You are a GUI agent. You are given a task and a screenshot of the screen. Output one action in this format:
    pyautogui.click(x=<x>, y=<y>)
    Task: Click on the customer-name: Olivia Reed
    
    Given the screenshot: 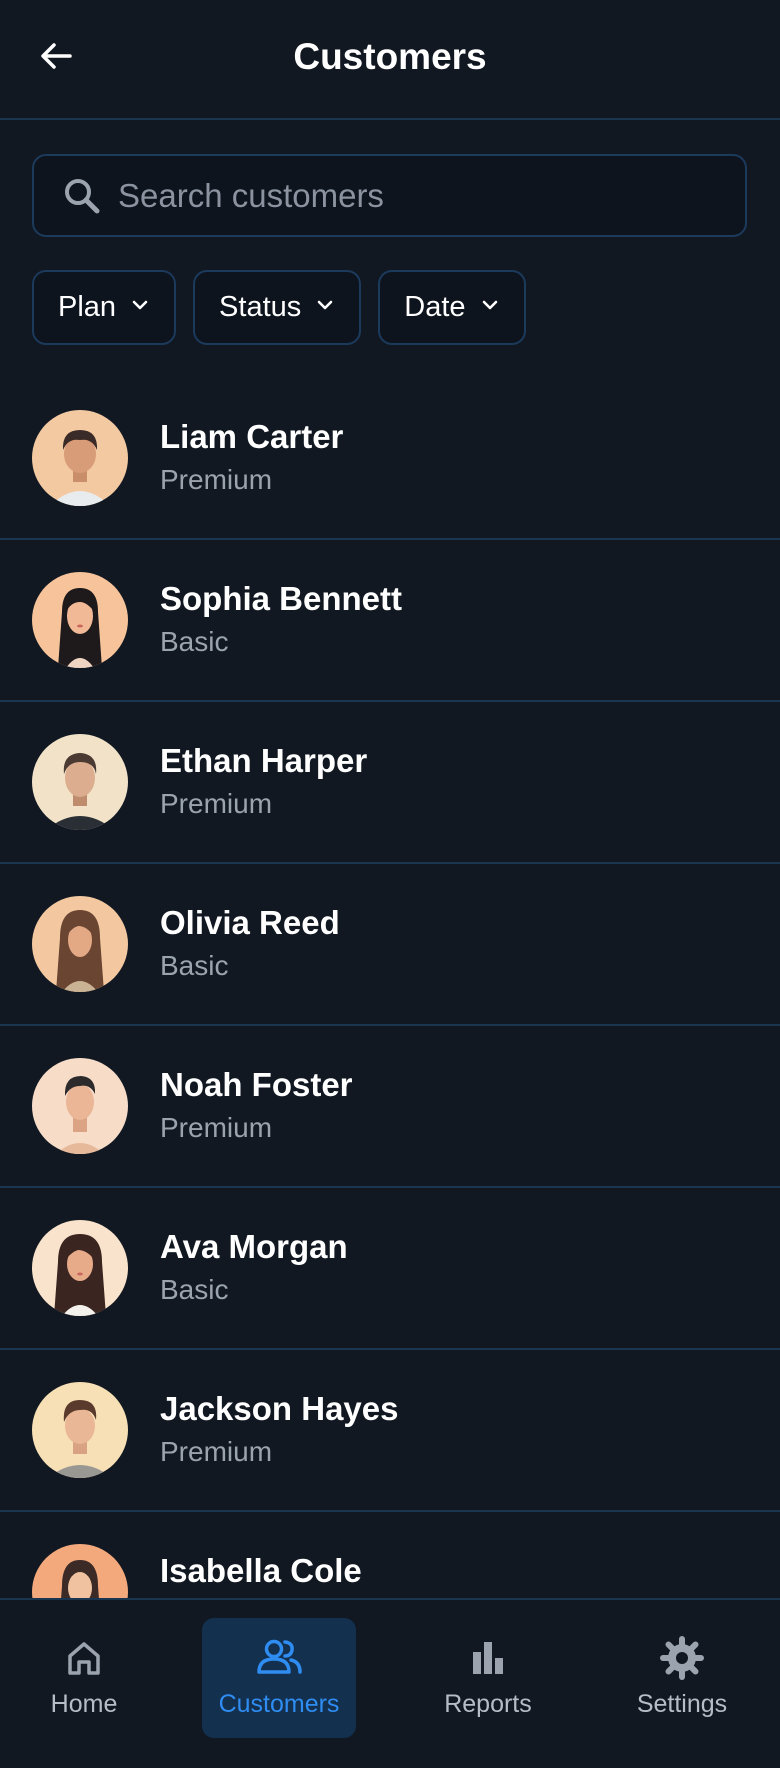 What is the action you would take?
    pyautogui.click(x=250, y=922)
    